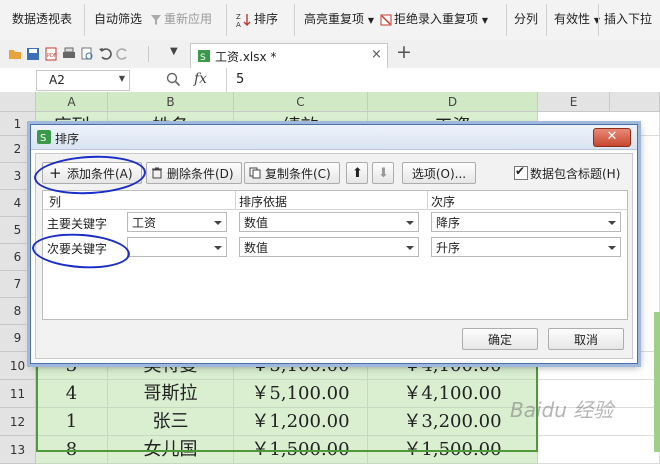  I want to click on pdf-icon: PDF, so click(51, 54).